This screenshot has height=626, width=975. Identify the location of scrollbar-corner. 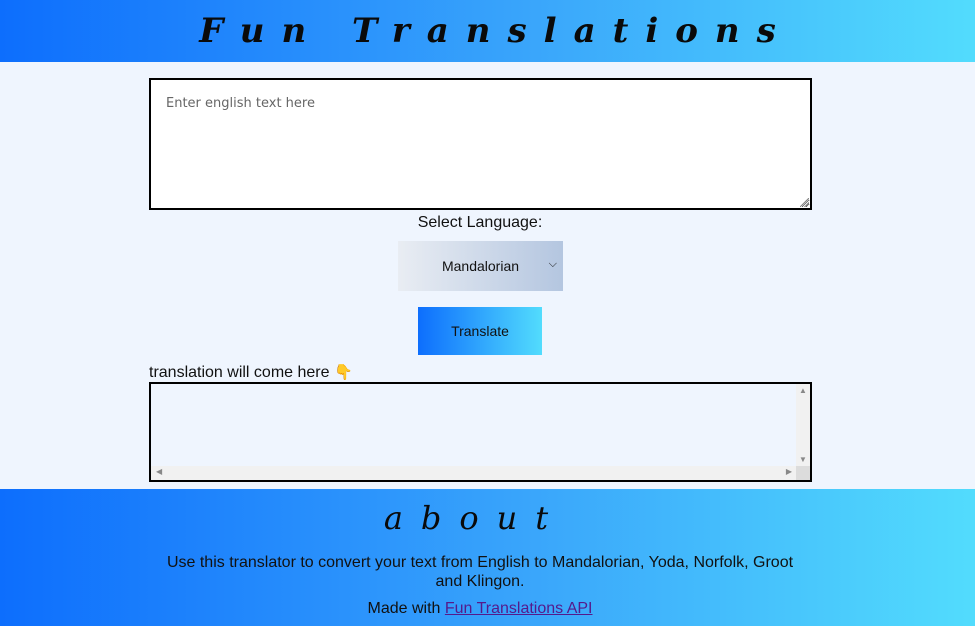
(803, 473).